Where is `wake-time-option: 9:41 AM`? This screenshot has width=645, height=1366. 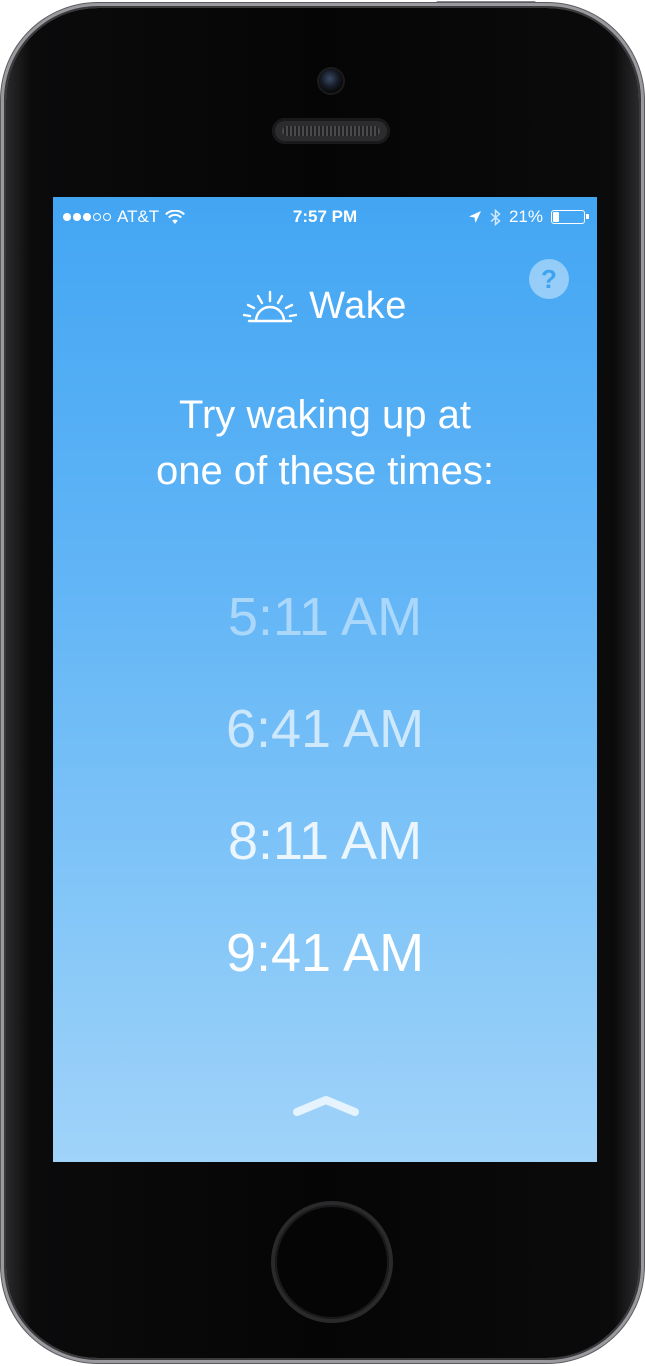 wake-time-option: 9:41 AM is located at coordinates (325, 953).